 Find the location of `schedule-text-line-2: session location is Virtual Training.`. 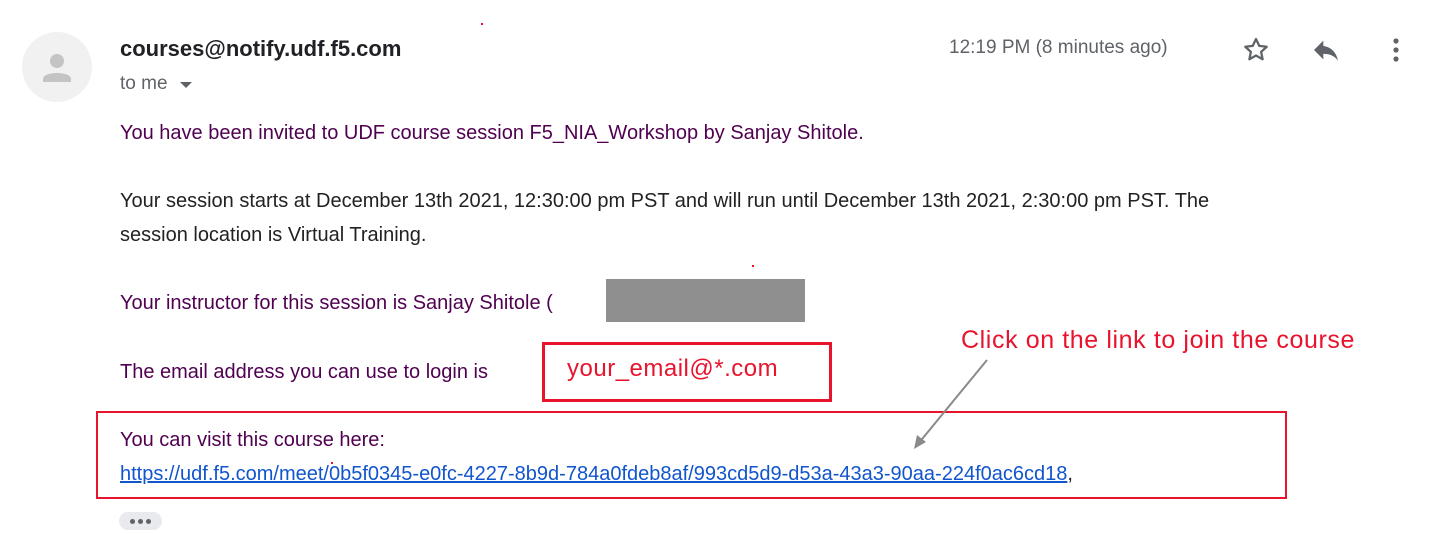

schedule-text-line-2: session location is Virtual Training. is located at coordinates (273, 235).